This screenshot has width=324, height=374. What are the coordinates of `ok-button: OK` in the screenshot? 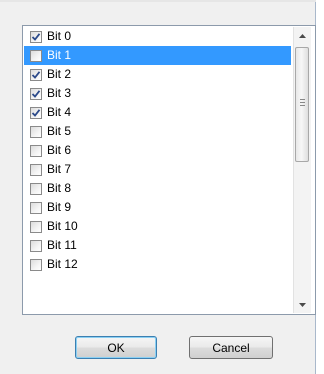 It's located at (116, 347).